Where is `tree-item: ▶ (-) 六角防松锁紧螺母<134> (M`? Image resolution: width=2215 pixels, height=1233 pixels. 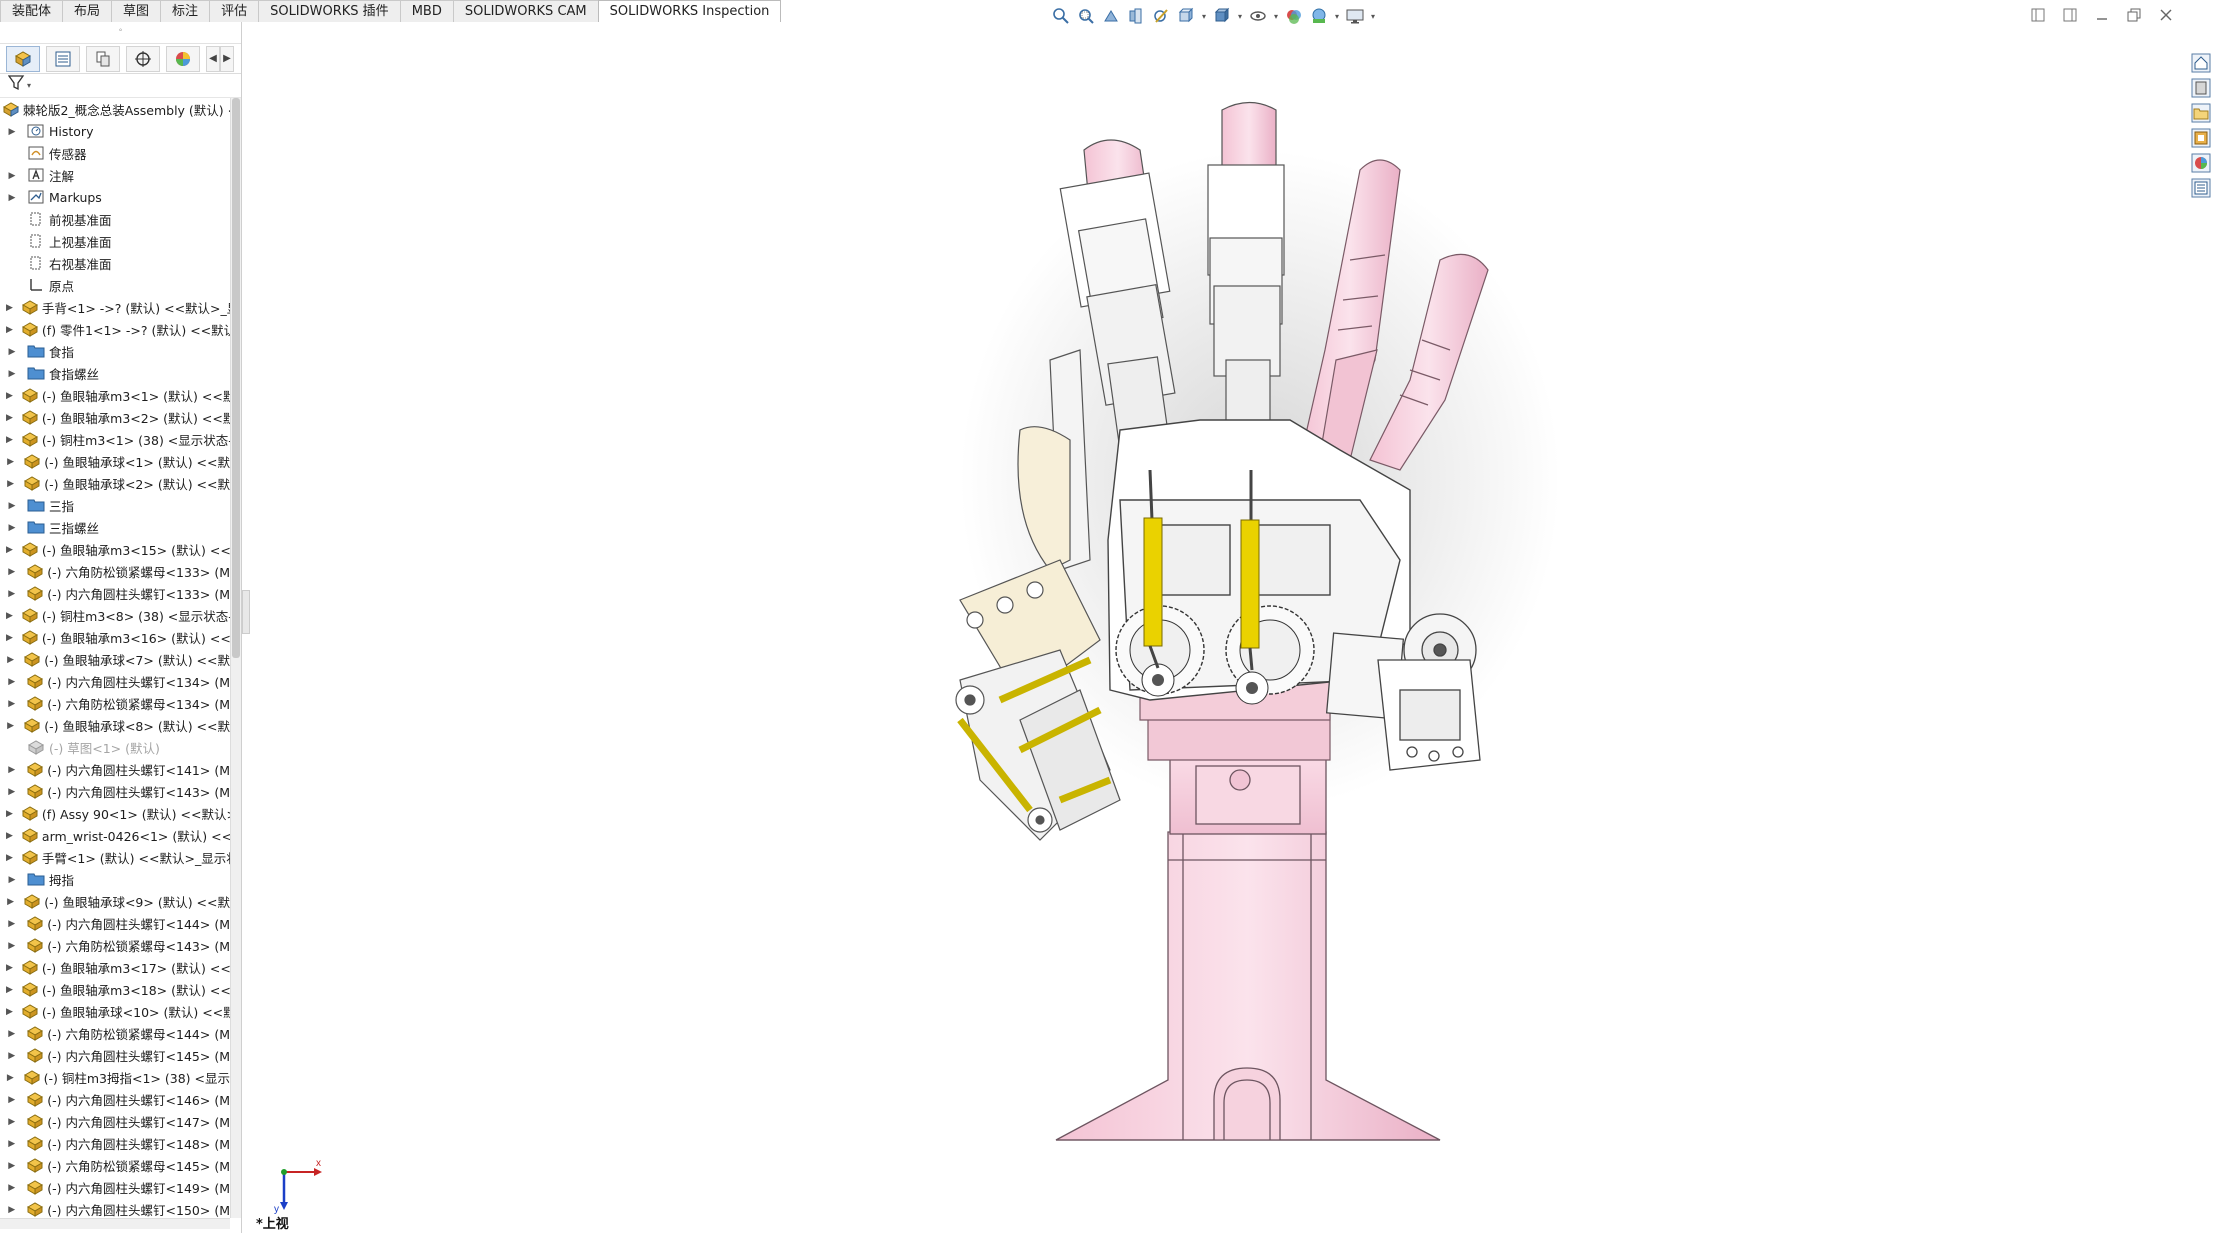
tree-item: ▶ (-) 六角防松锁紧螺母<134> (M is located at coordinates (115, 703).